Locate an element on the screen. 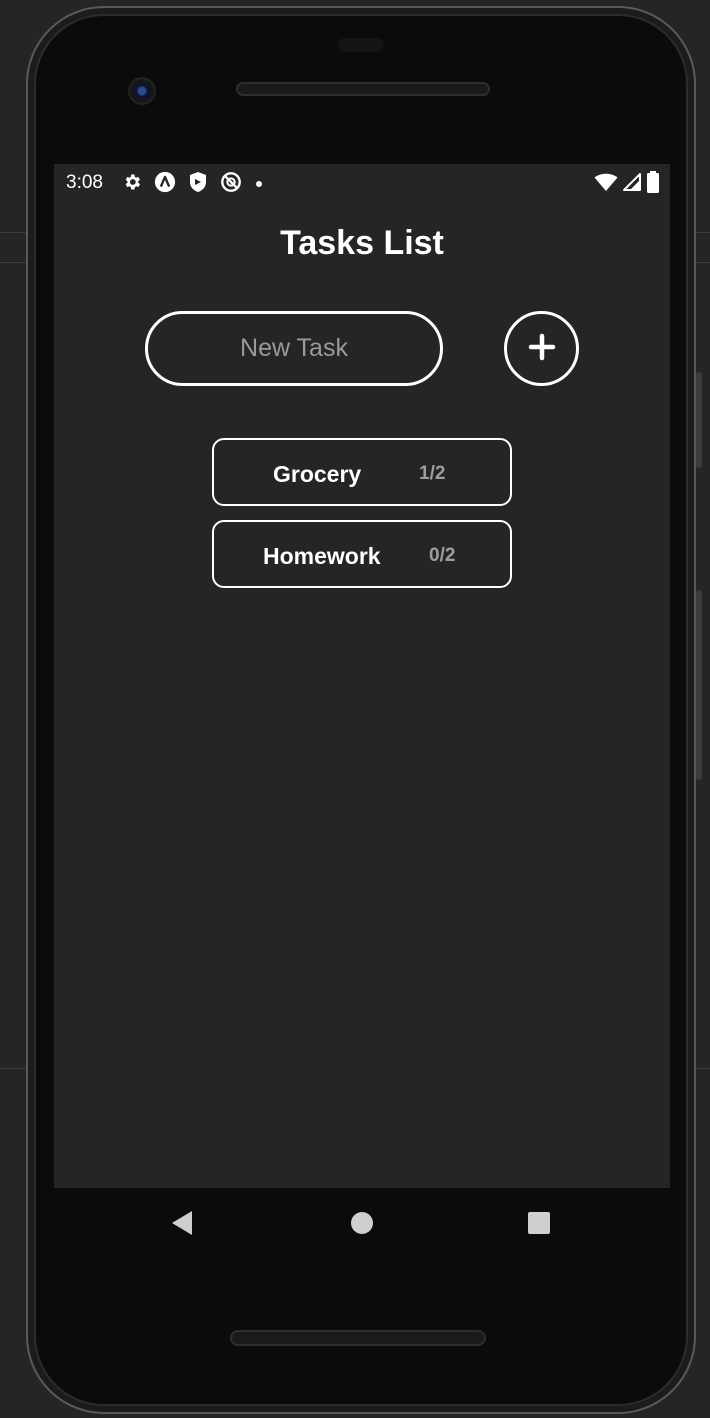 The height and width of the screenshot is (1418, 710). navigation-bar is located at coordinates (362, 1224).